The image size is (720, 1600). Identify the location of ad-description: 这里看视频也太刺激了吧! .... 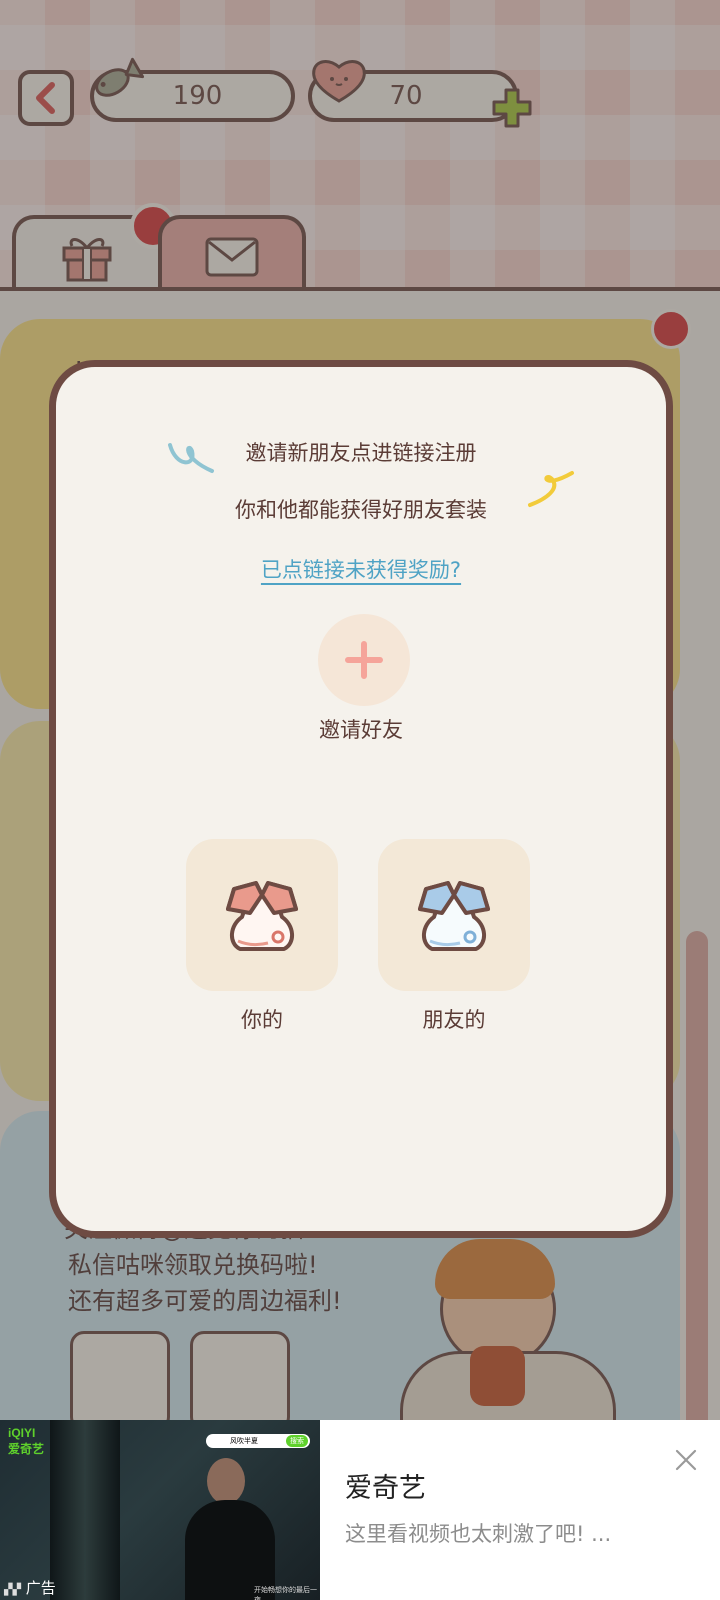
(478, 1533).